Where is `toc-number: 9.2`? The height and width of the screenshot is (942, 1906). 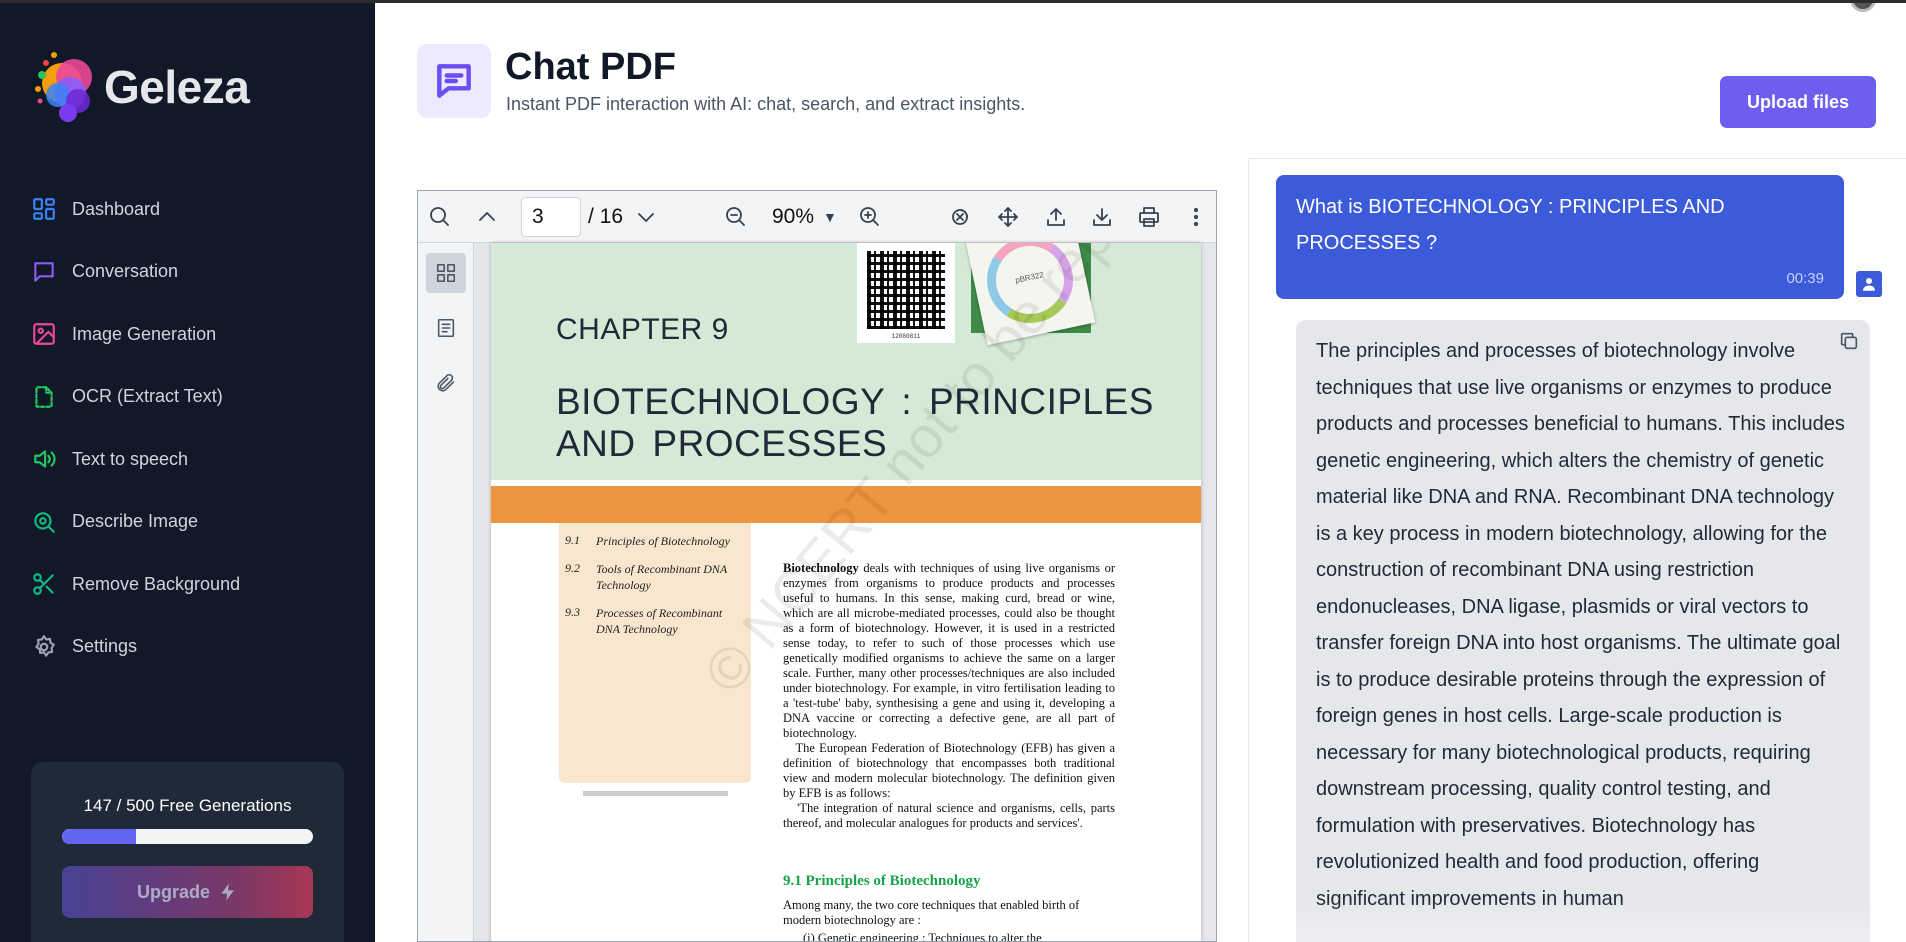 toc-number: 9.2 is located at coordinates (572, 568).